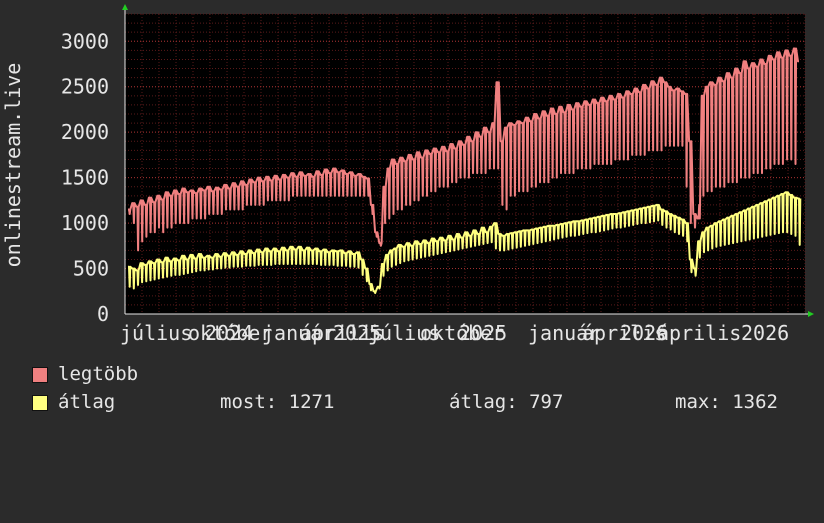 The image size is (824, 523). What do you see at coordinates (40, 375) in the screenshot?
I see `legend-swatch-max` at bounding box center [40, 375].